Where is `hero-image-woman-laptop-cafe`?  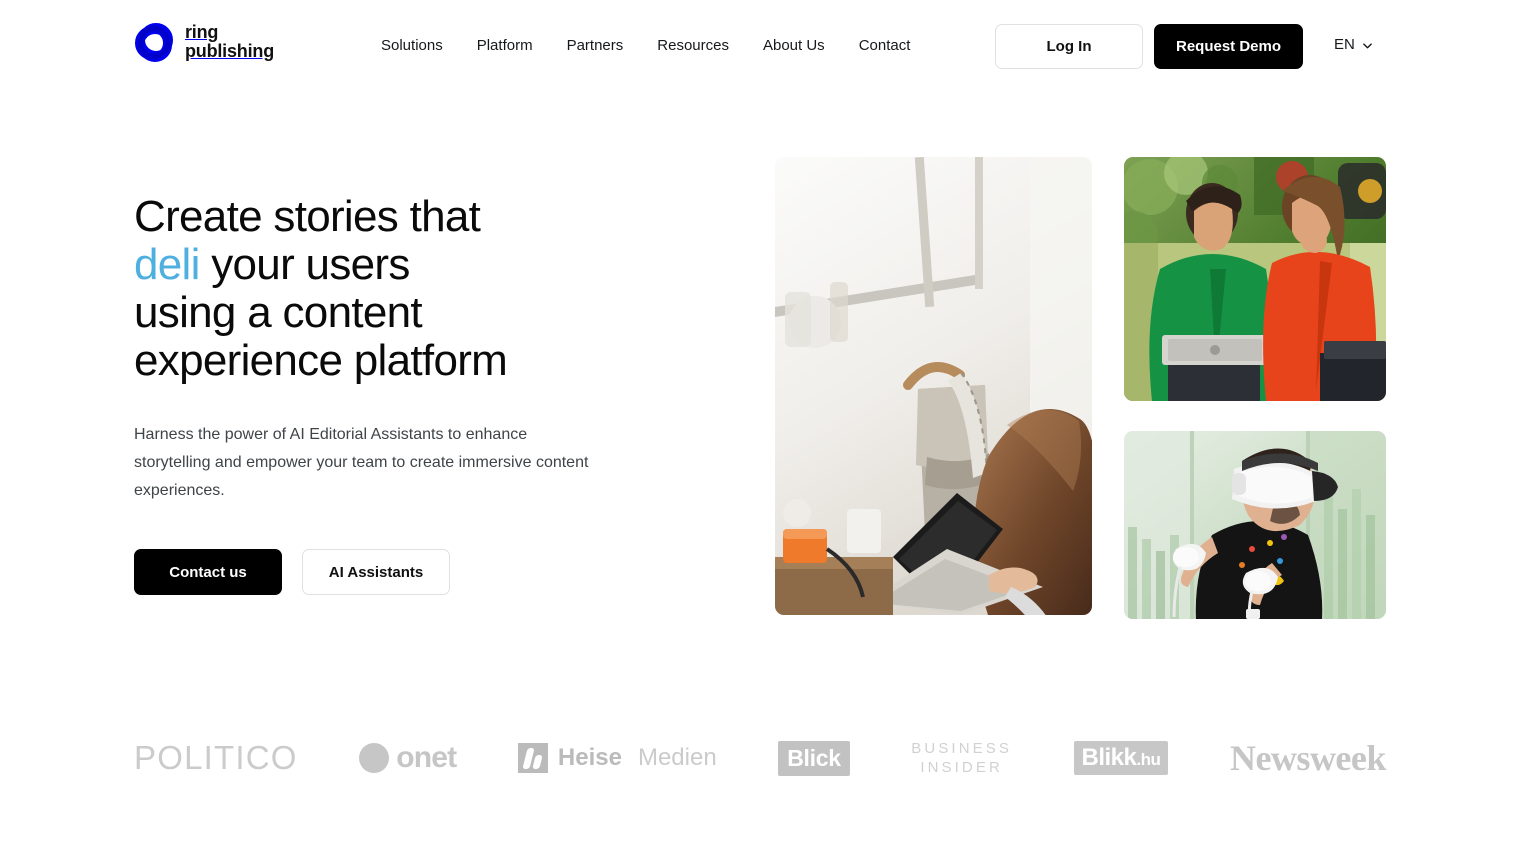
hero-image-woman-laptop-cafe is located at coordinates (933, 386).